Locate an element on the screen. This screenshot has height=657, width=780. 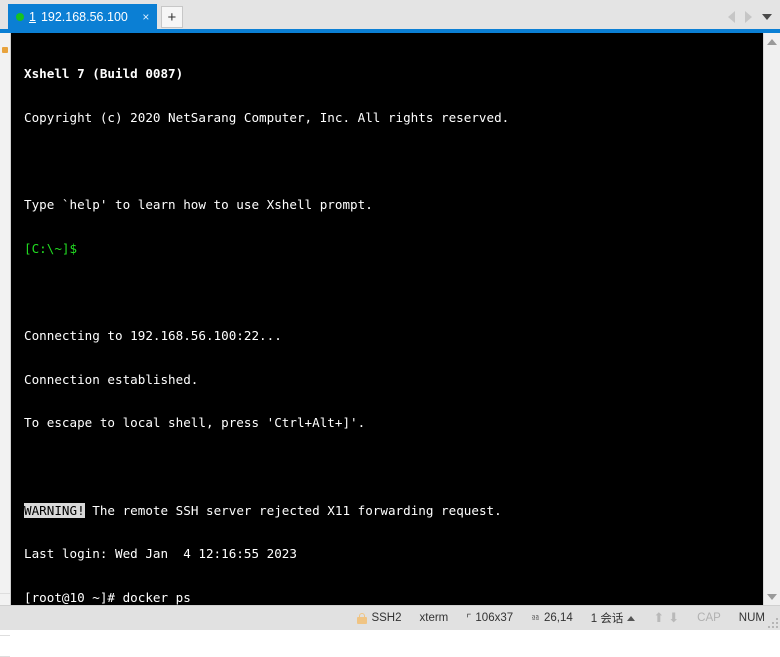
connection-status-dot-icon is located at coordinates (20, 16).